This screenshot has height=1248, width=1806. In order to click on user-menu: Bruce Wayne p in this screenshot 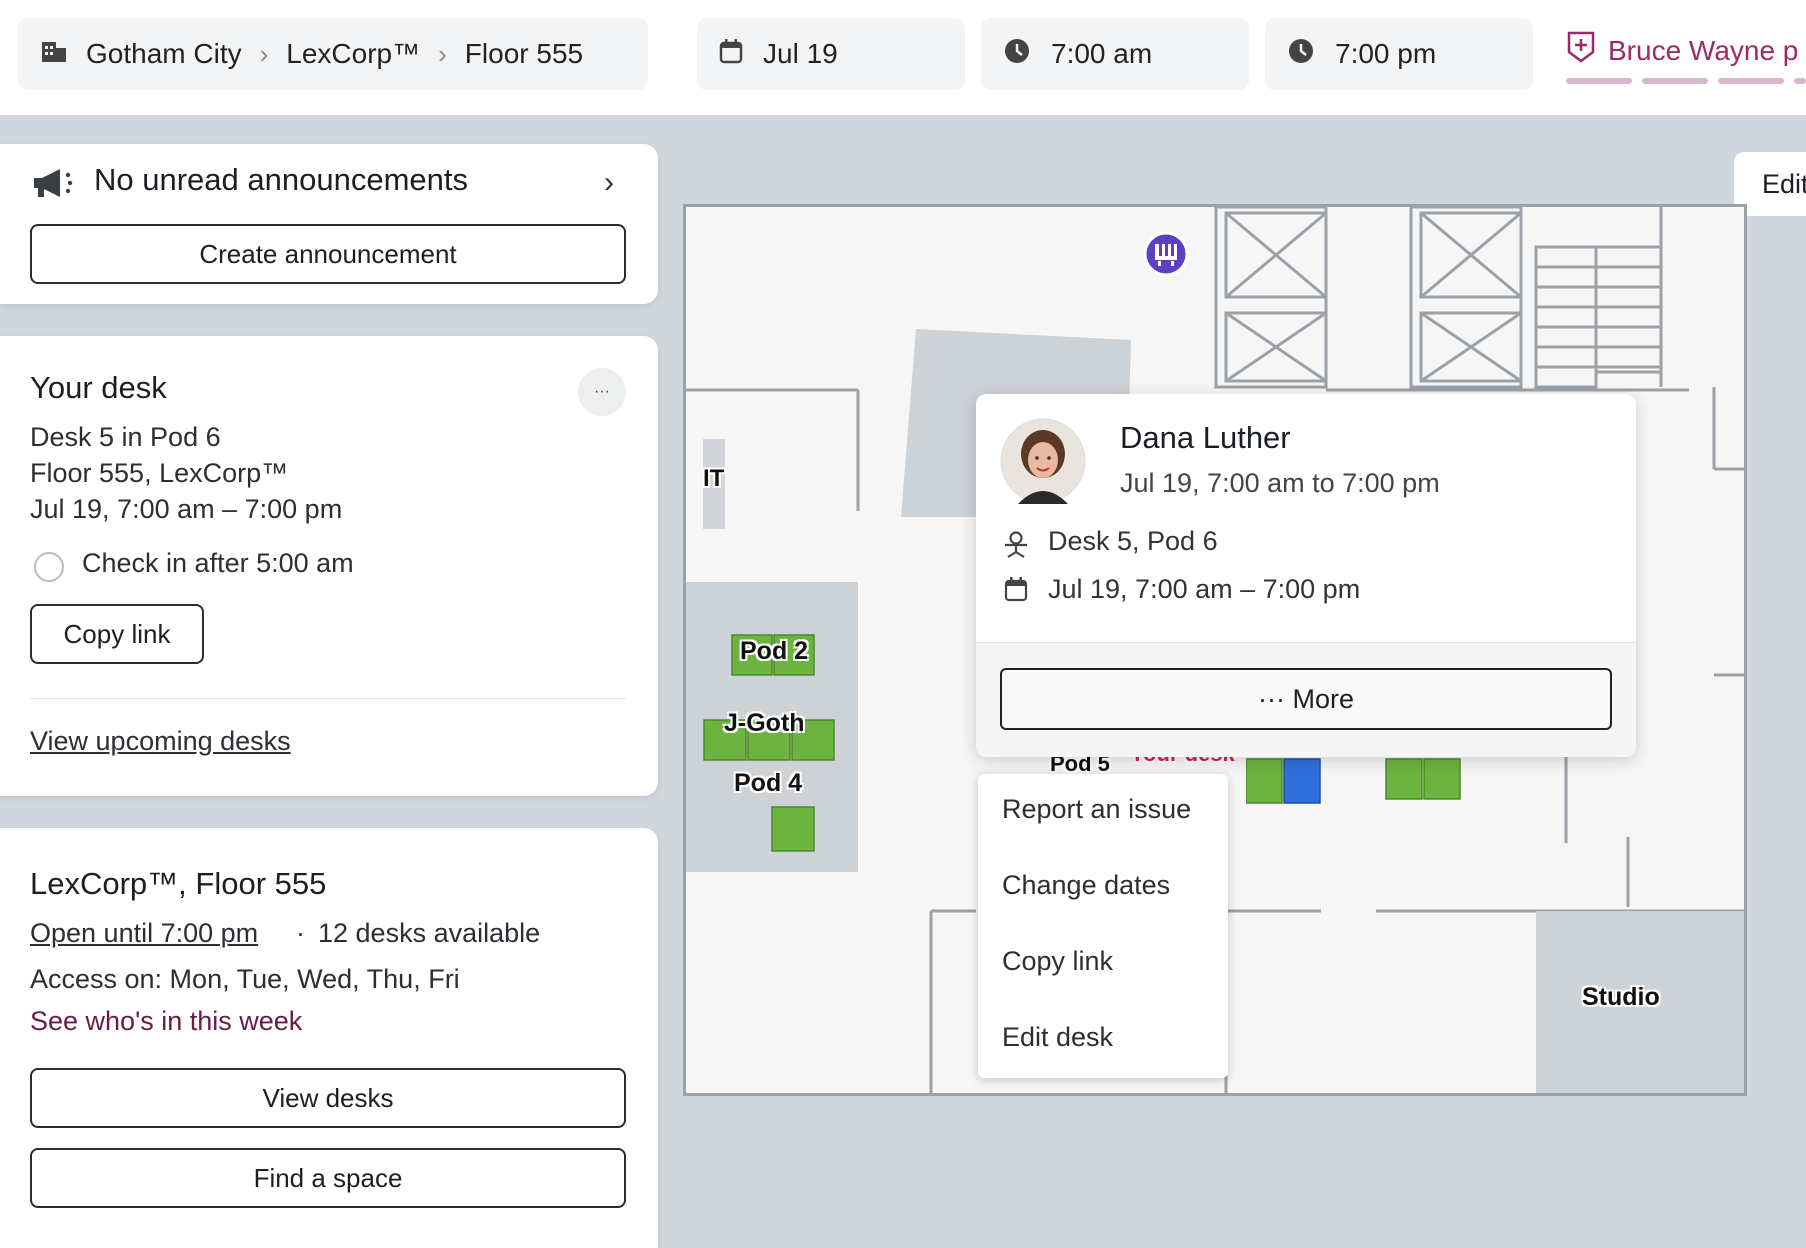, I will do `click(1682, 50)`.